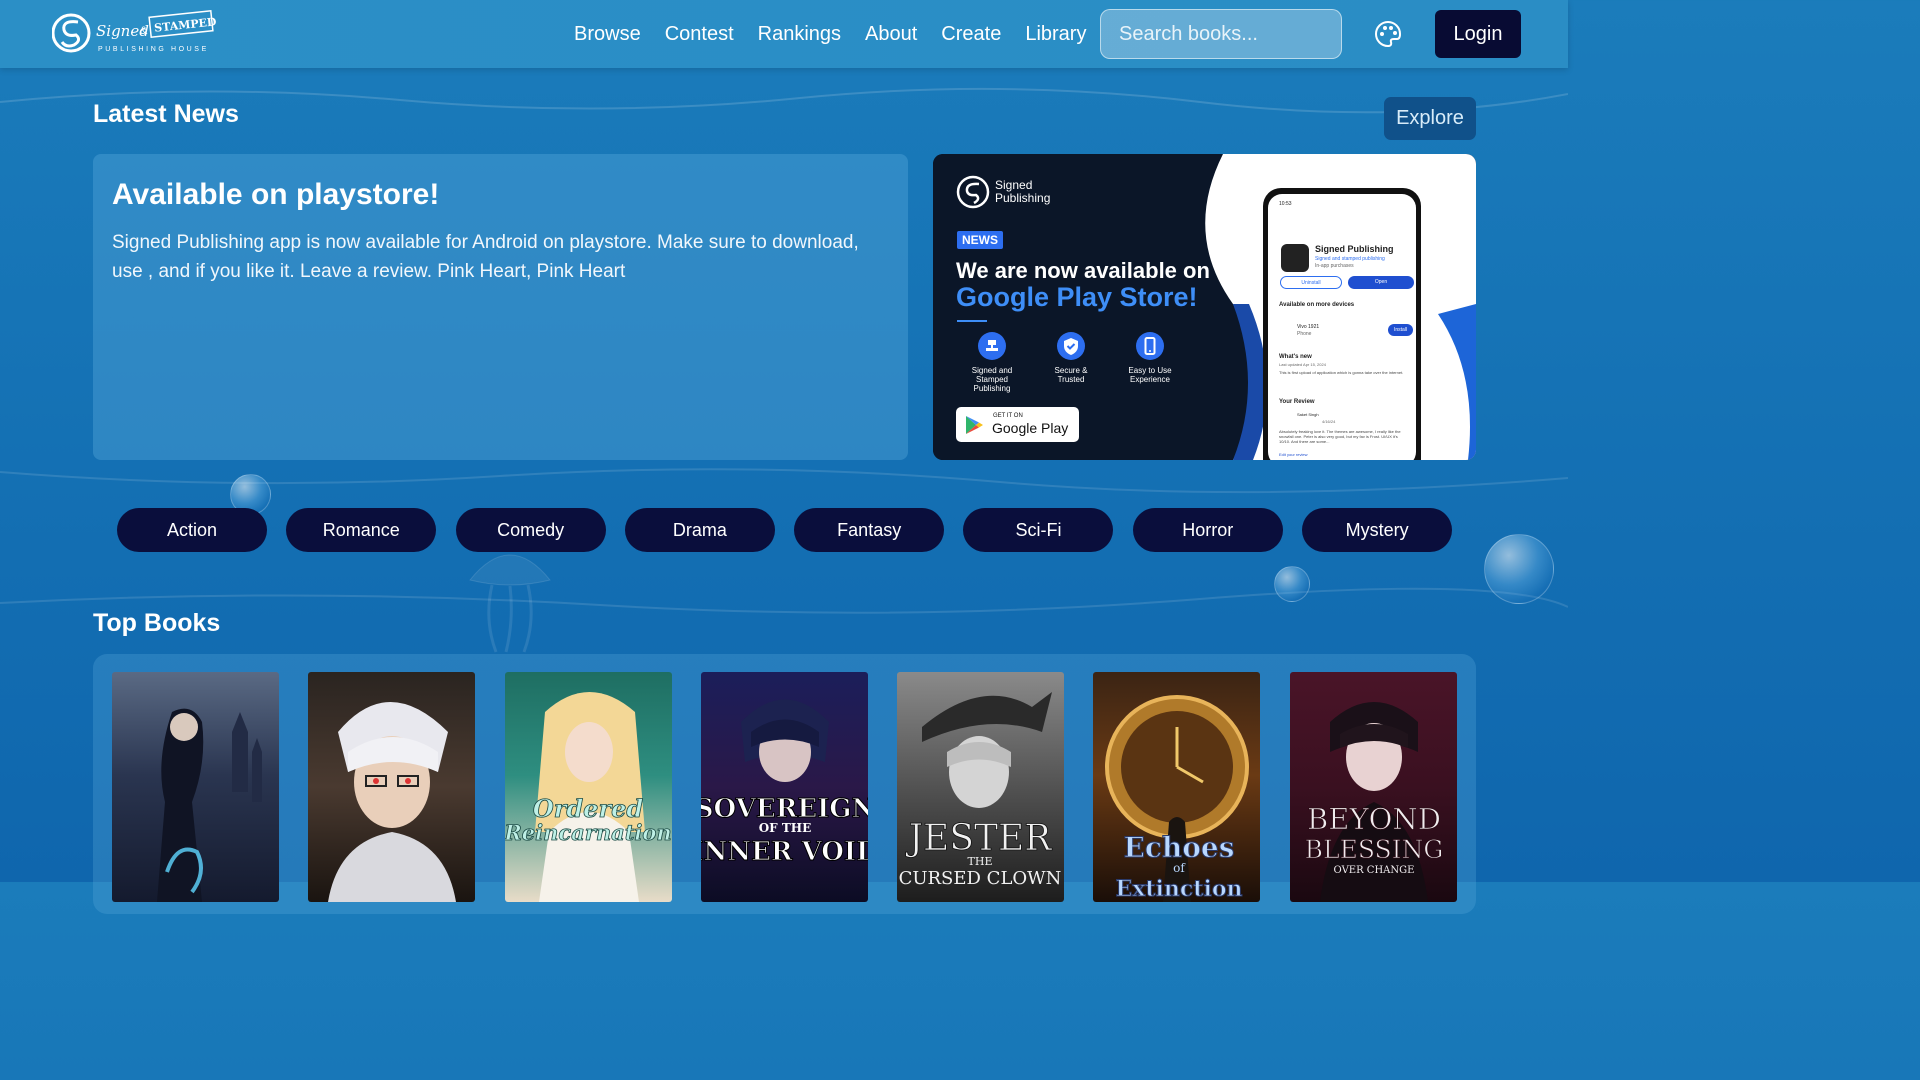 The image size is (1920, 1080). What do you see at coordinates (1207, 530) in the screenshot?
I see `genre-horror: Horror` at bounding box center [1207, 530].